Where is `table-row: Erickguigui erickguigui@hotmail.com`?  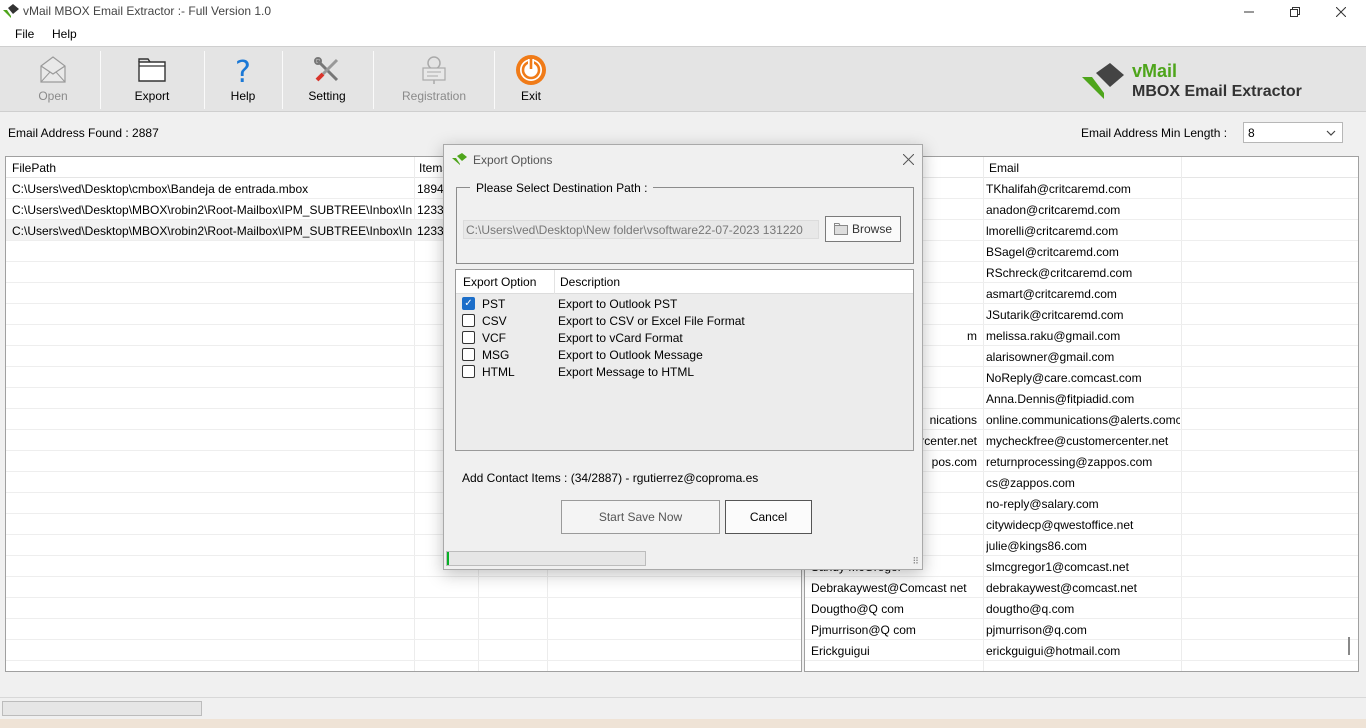
table-row: Erickguigui erickguigui@hotmail.com is located at coordinates (1081, 650).